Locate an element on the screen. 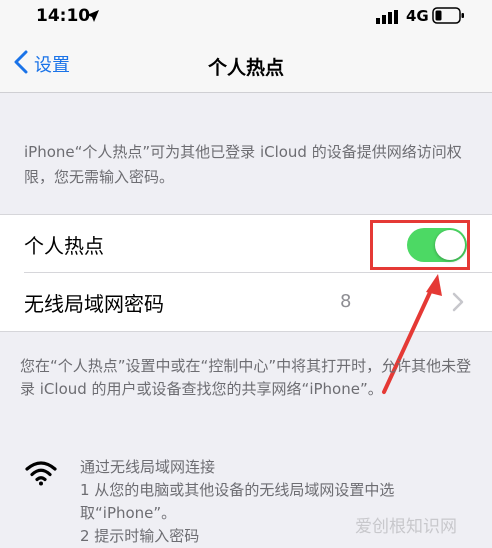 This screenshot has width=492, height=548. status-bar: 14:10 4G is located at coordinates (246, 16).